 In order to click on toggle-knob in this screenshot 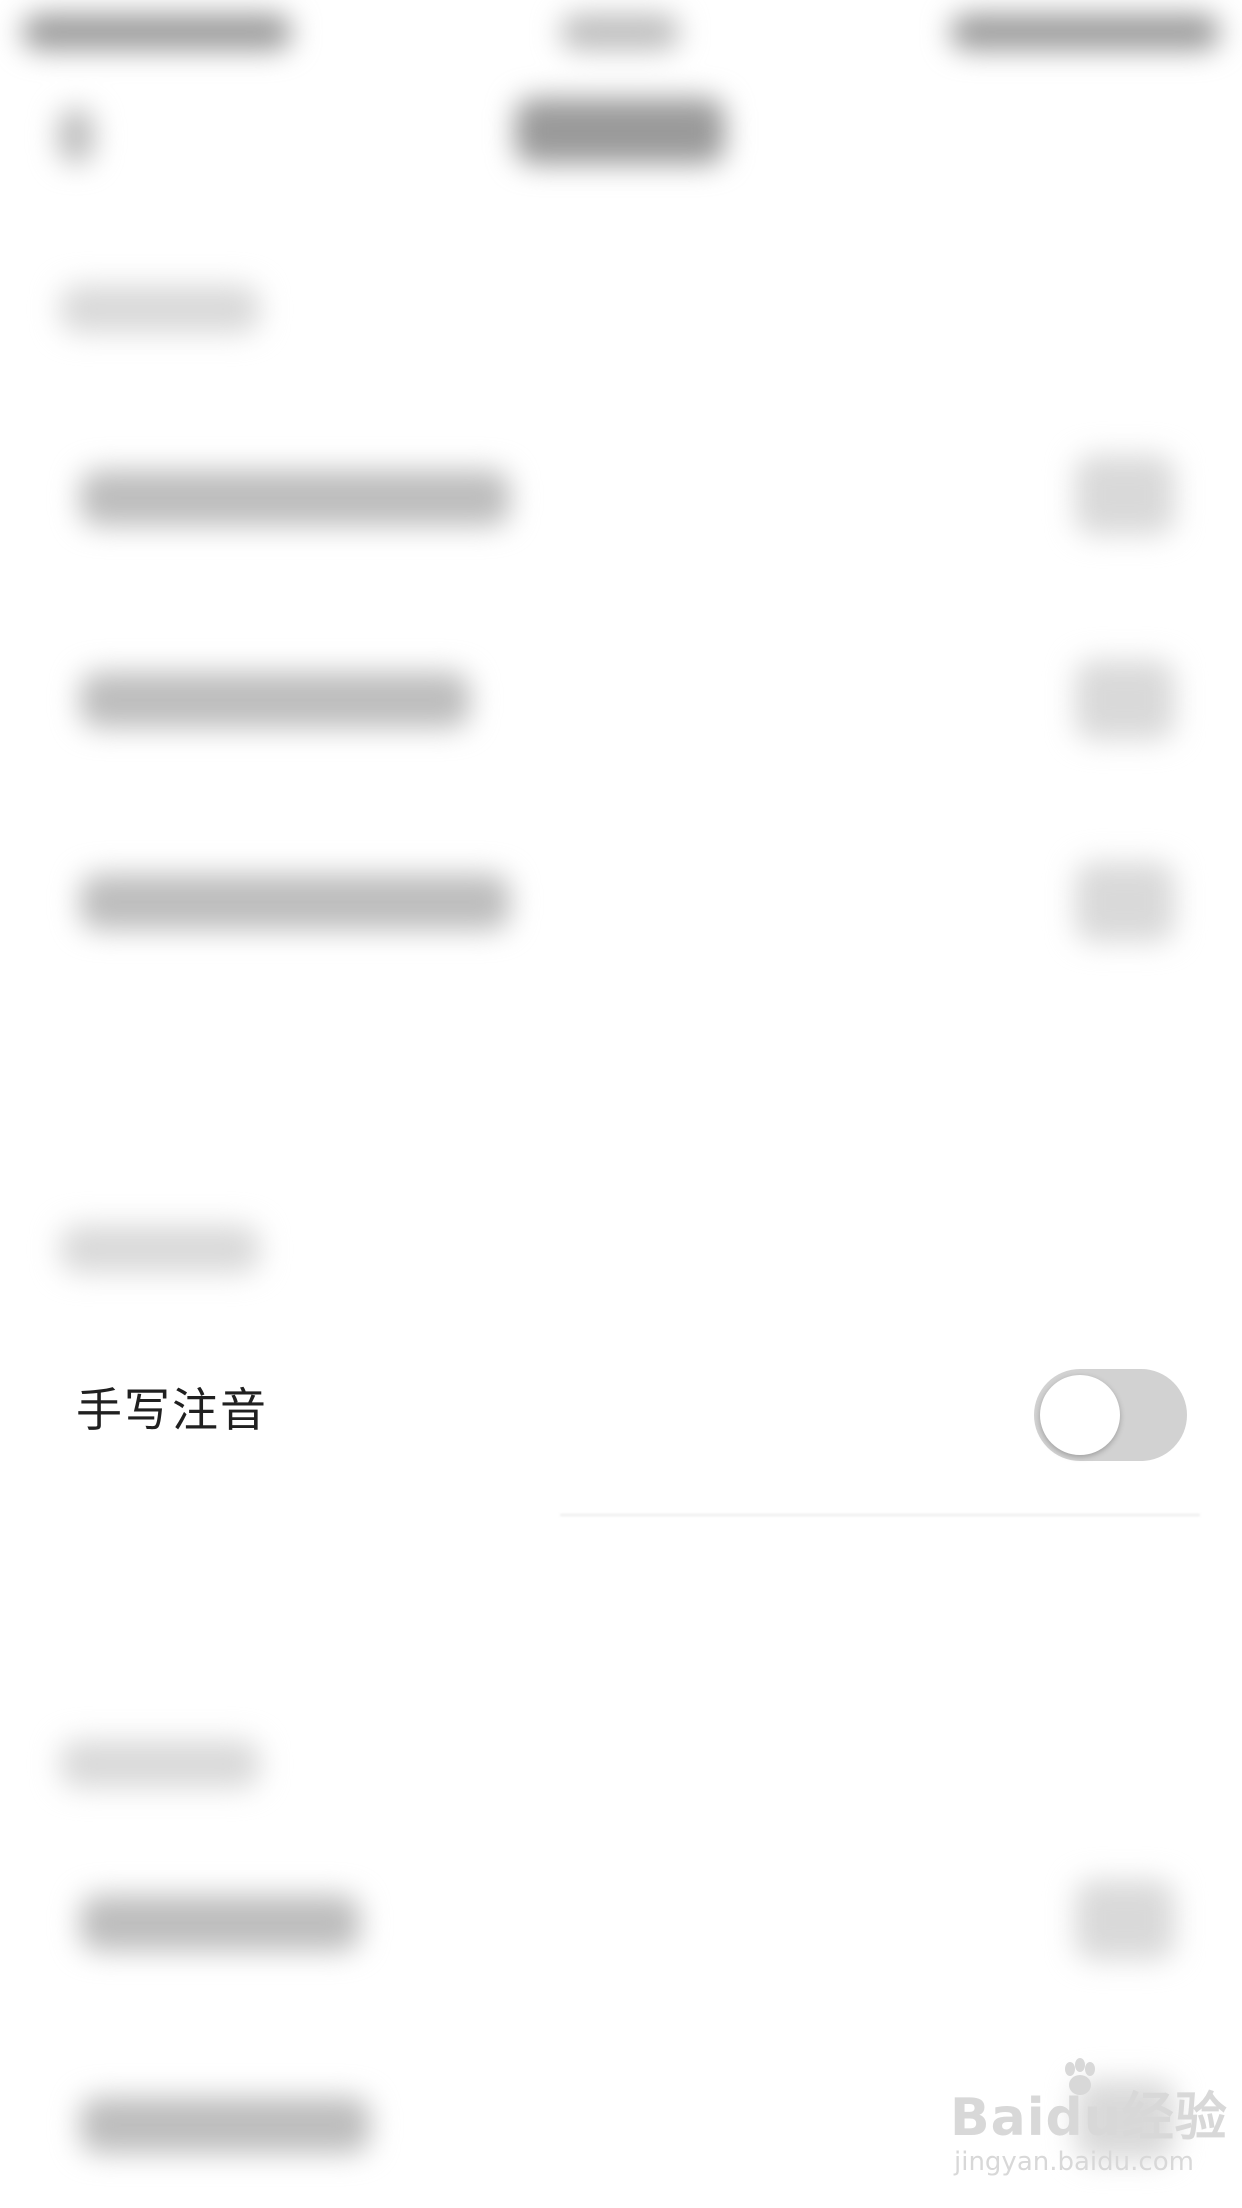, I will do `click(1080, 1415)`.